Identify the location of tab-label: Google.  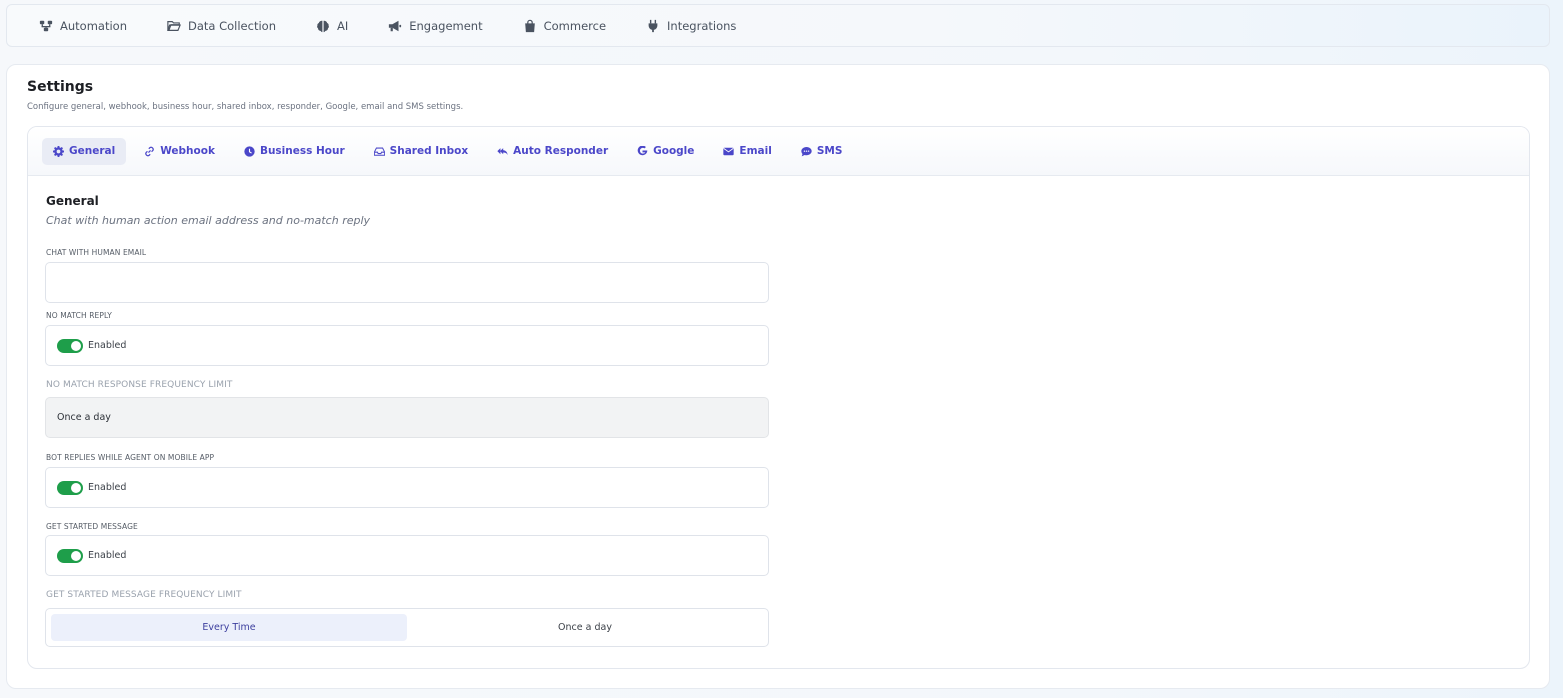
(674, 151).